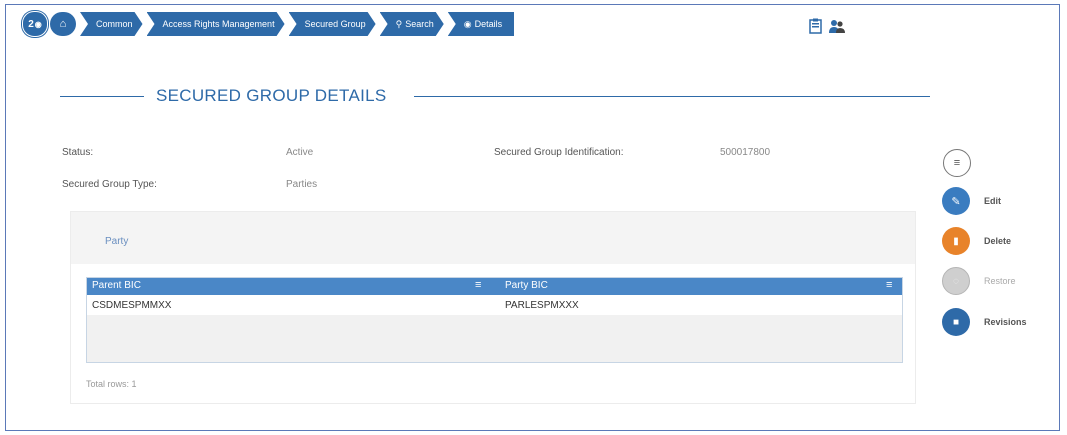 The height and width of the screenshot is (435, 1067). I want to click on breadcrumb-counter-value: 2, so click(31, 24).